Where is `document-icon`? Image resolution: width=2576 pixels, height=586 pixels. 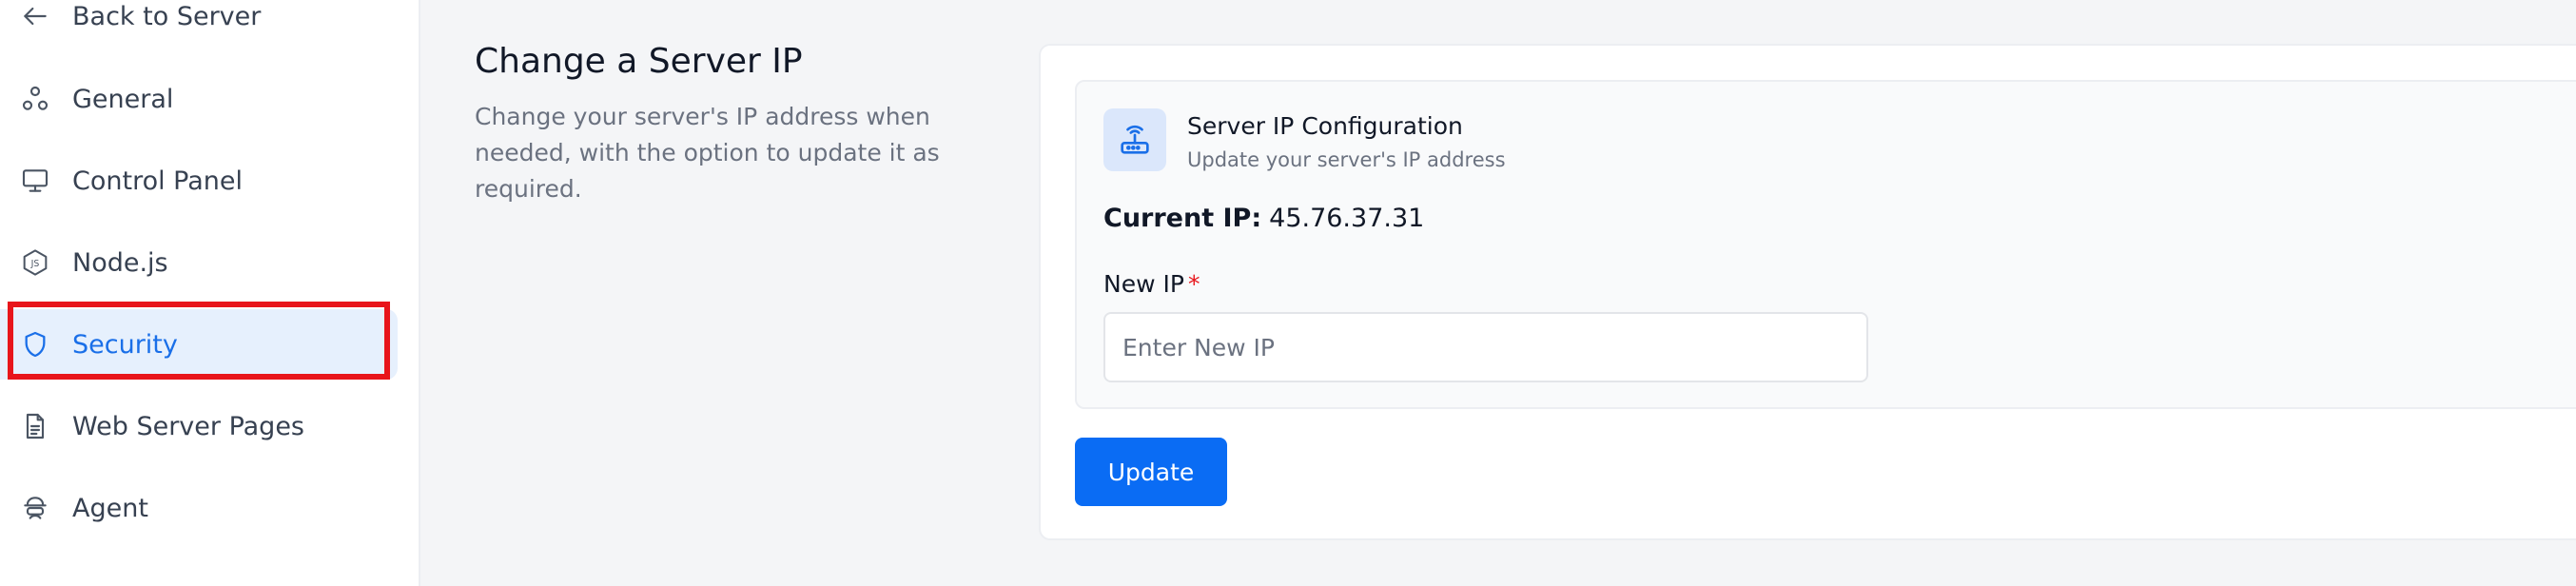 document-icon is located at coordinates (35, 426).